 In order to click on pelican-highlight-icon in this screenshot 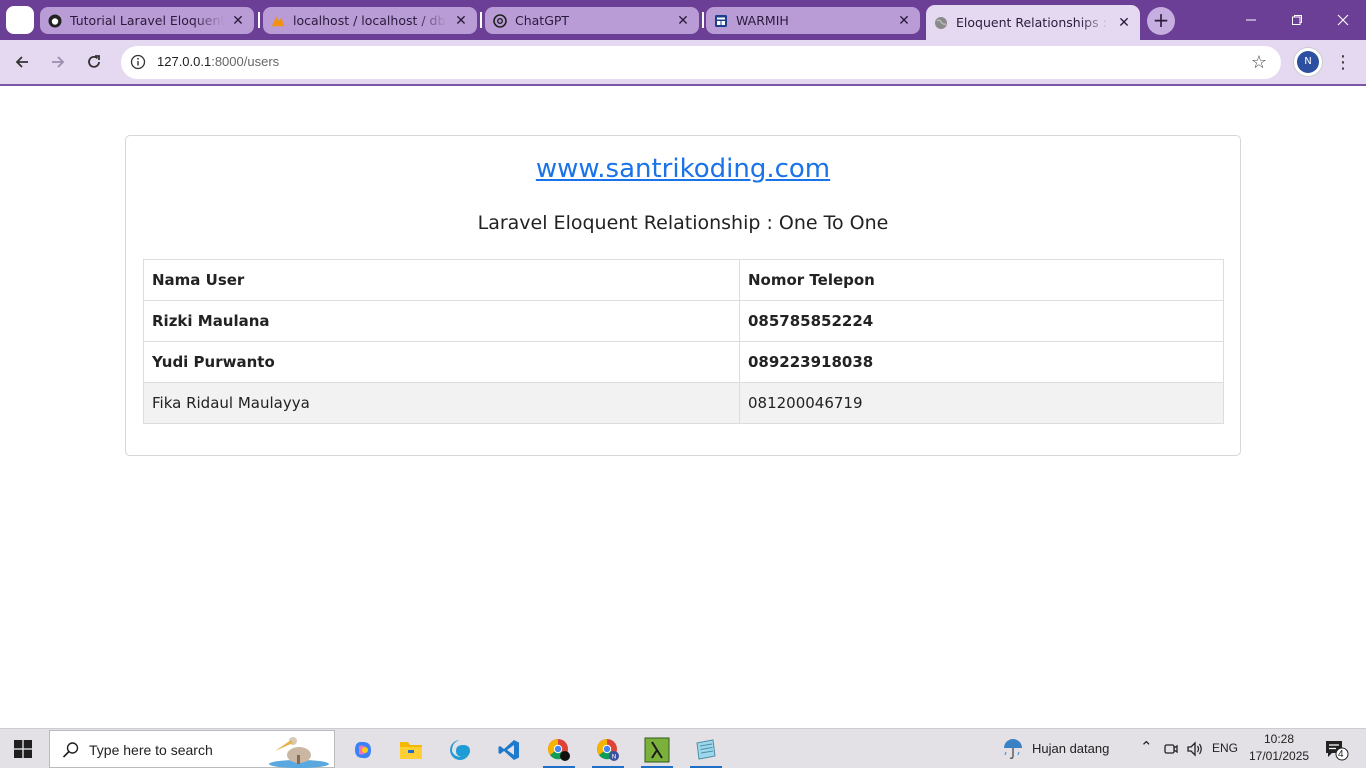, I will do `click(299, 749)`.